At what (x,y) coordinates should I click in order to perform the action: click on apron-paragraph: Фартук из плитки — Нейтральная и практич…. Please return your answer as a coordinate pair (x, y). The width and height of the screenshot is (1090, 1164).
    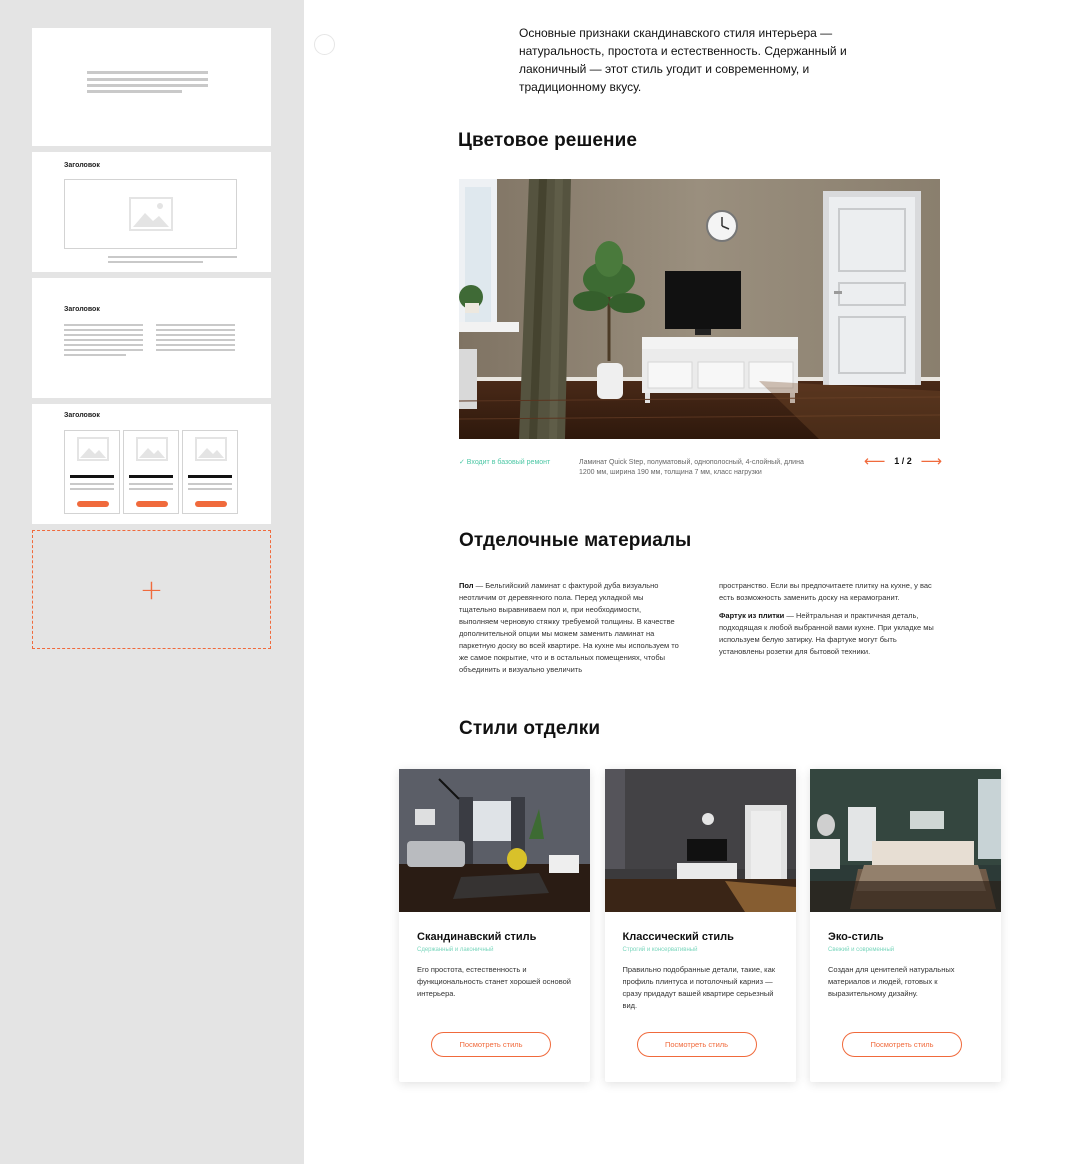
    Looking at the image, I should click on (830, 634).